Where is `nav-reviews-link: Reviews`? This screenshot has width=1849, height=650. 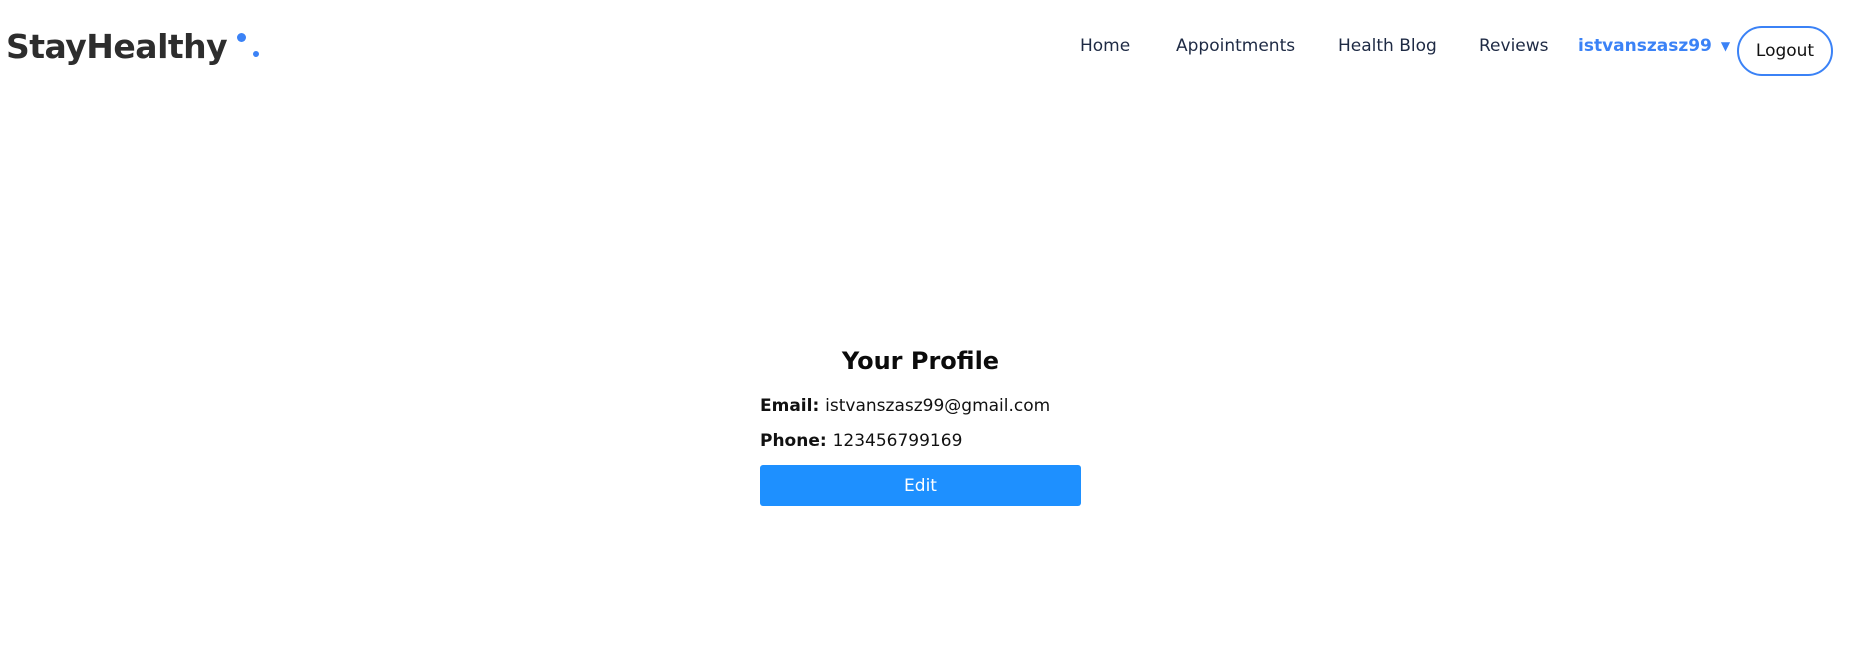 nav-reviews-link: Reviews is located at coordinates (1514, 46).